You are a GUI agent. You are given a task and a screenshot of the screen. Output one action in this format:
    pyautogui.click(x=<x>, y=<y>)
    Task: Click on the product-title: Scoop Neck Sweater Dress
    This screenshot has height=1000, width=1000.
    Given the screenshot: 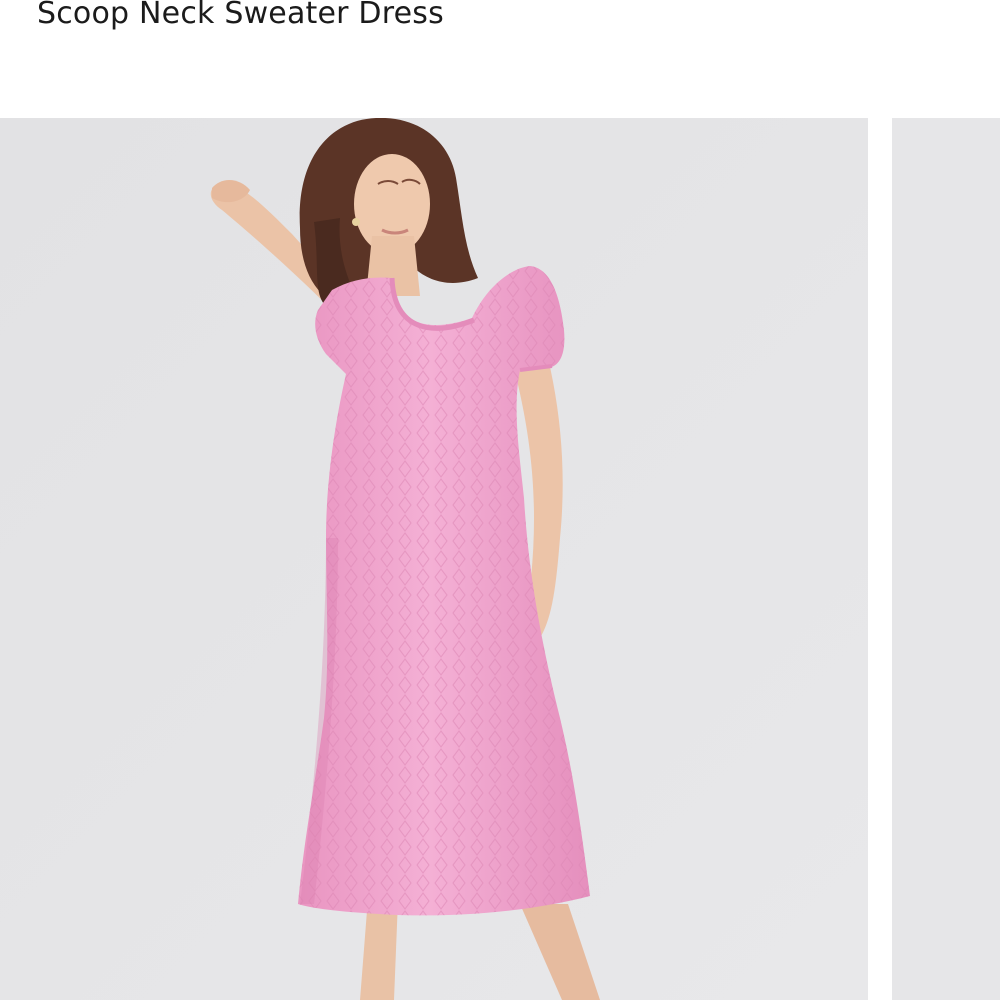 What is the action you would take?
    pyautogui.click(x=240, y=15)
    